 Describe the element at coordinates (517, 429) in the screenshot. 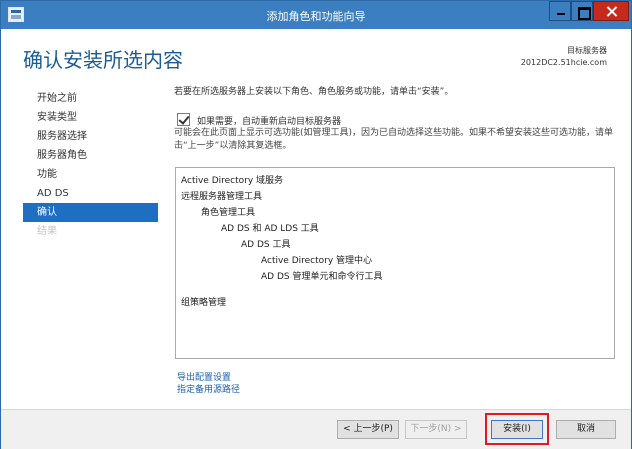

I see `install-highlight-box` at that location.